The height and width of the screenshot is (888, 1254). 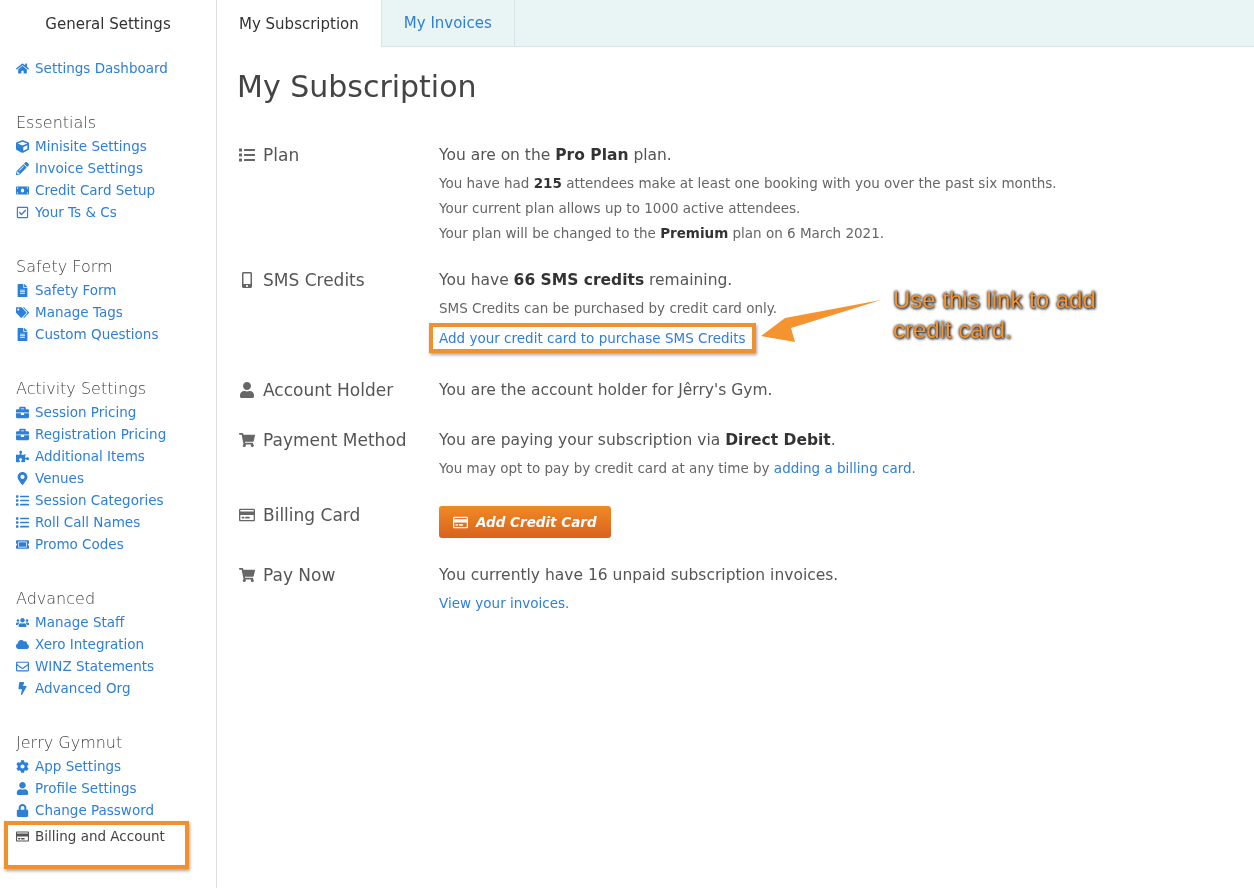 What do you see at coordinates (504, 603) in the screenshot?
I see `link: View your invoices.` at bounding box center [504, 603].